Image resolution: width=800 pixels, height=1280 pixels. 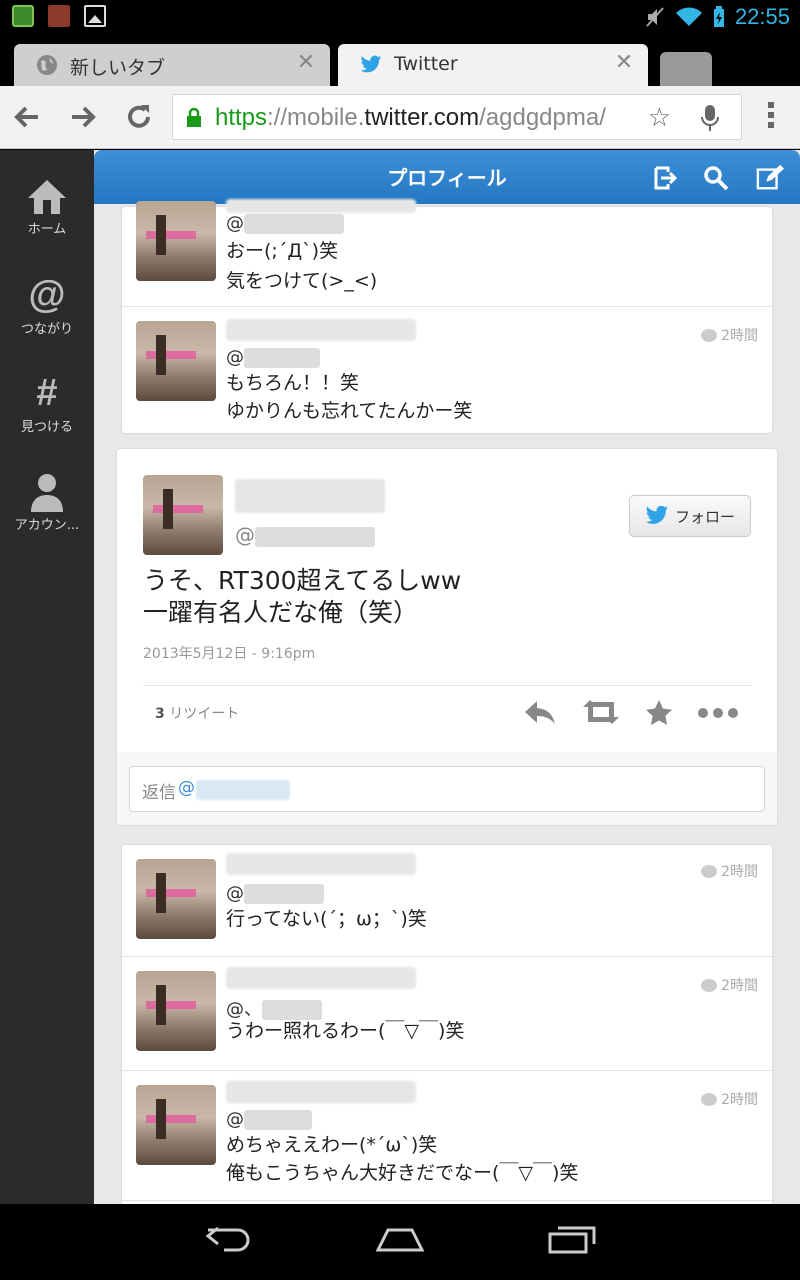 I want to click on tweet-text-line: めちゃええわー(*´ω`)笑, so click(x=332, y=1145).